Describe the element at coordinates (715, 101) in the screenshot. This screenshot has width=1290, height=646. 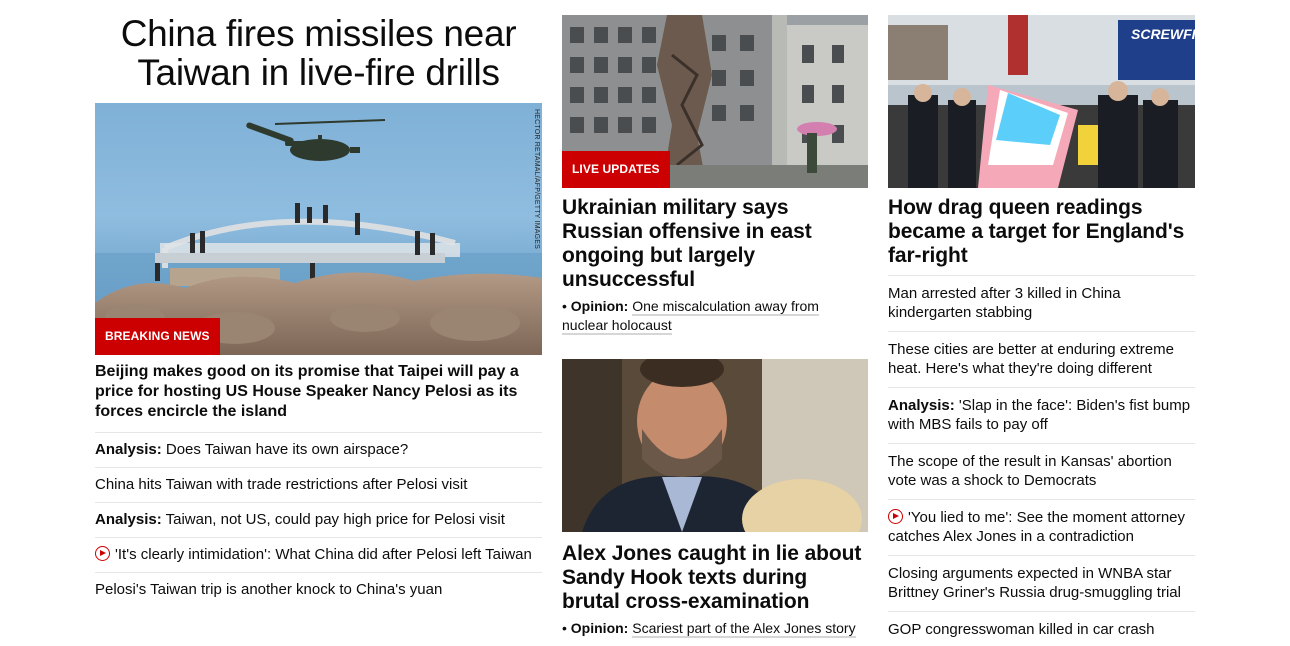
I see `ukraine-story-image: LIVE UPDATES` at that location.